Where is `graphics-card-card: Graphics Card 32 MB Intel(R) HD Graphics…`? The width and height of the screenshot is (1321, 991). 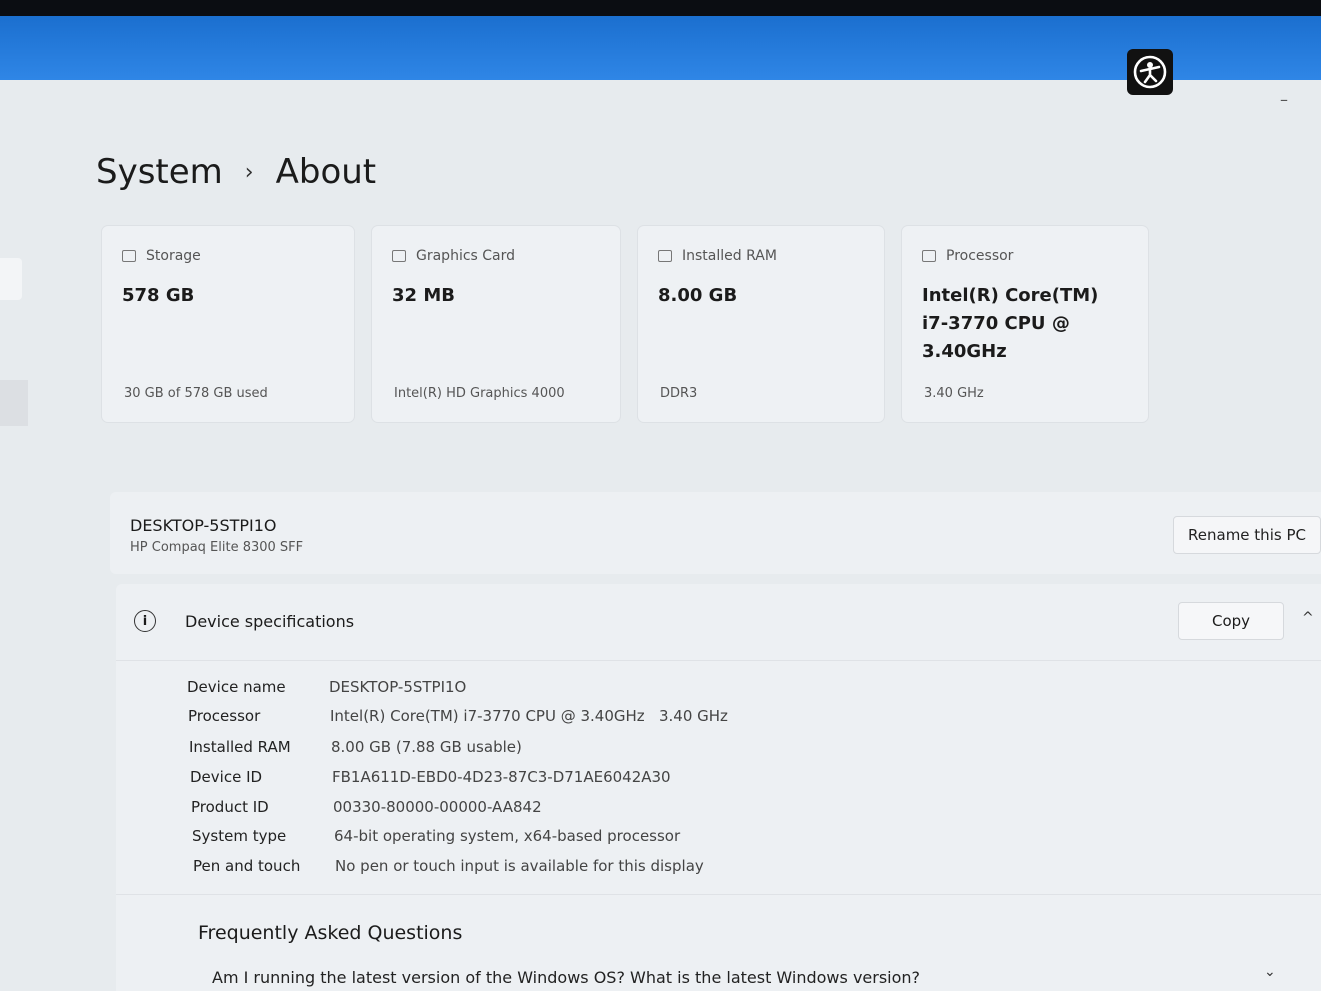 graphics-card-card: Graphics Card 32 MB Intel(R) HD Graphics… is located at coordinates (496, 324).